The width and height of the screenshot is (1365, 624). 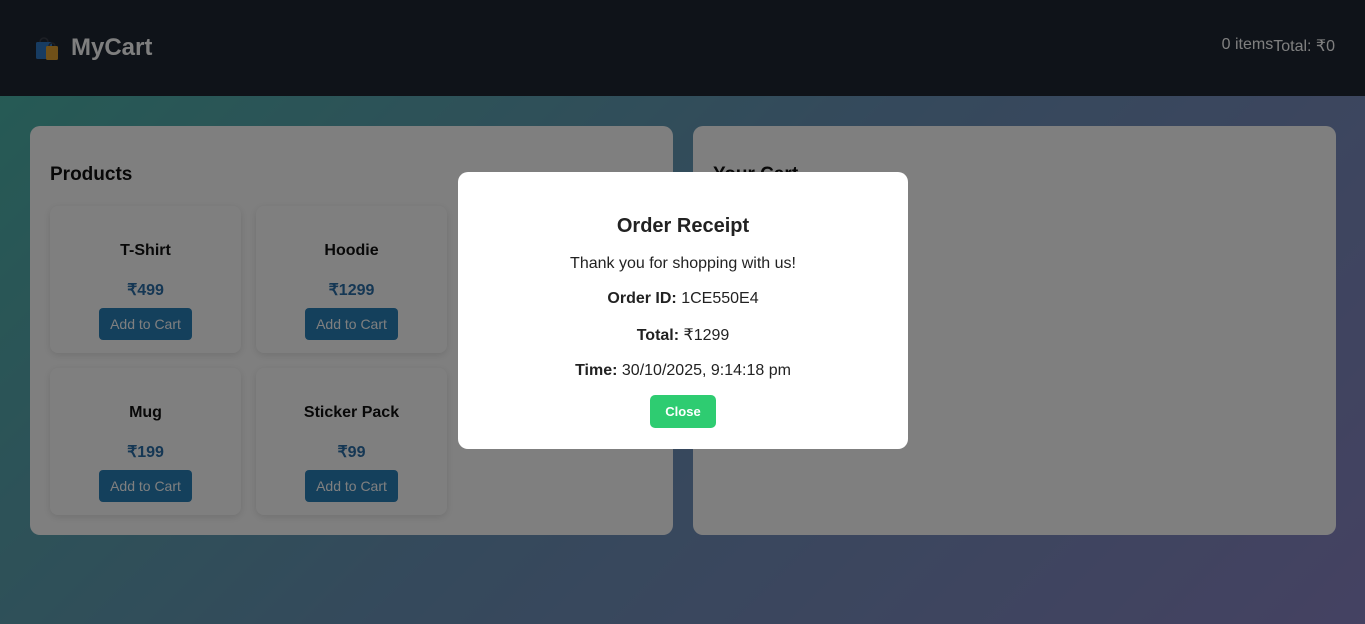 What do you see at coordinates (596, 370) in the screenshot?
I see `time-label: Time:` at bounding box center [596, 370].